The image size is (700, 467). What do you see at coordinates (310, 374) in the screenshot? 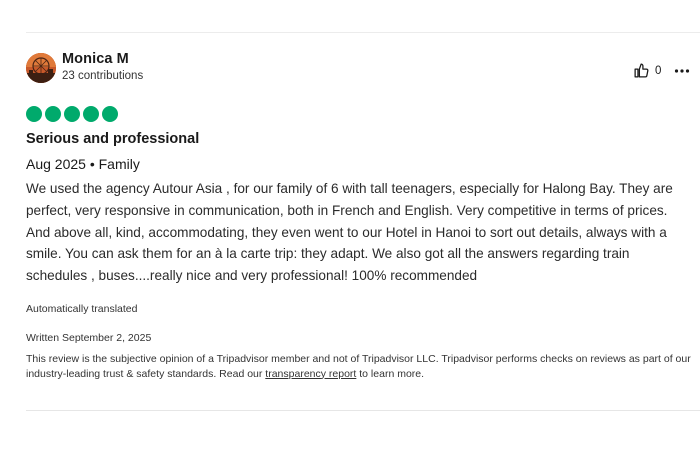
I see `transparency-report-link: transparency report` at bounding box center [310, 374].